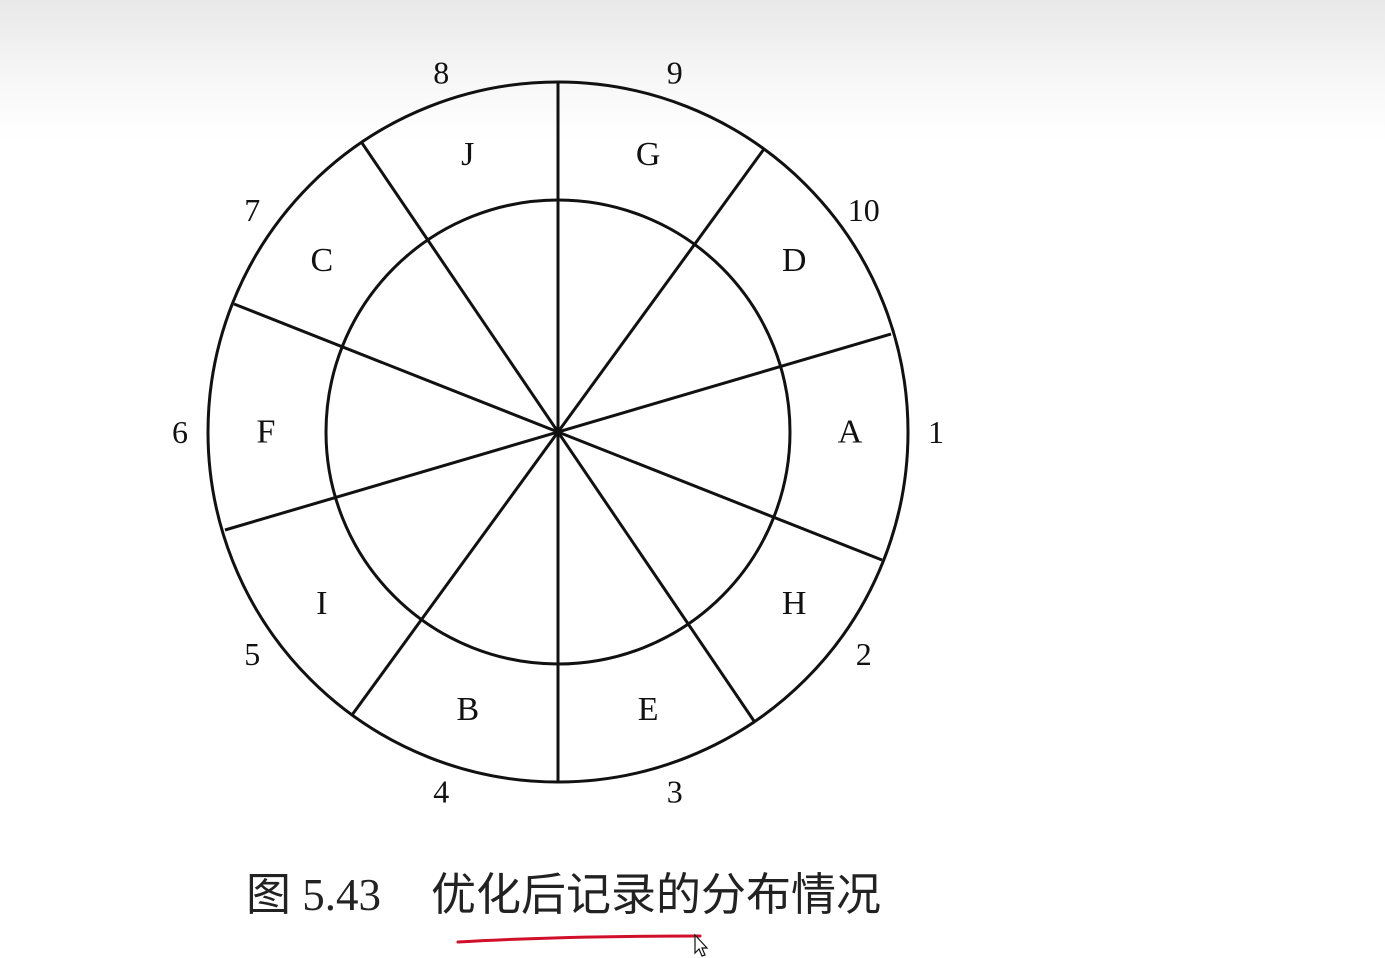  Describe the element at coordinates (701, 945) in the screenshot. I see `mouse-cursor-icon` at that location.